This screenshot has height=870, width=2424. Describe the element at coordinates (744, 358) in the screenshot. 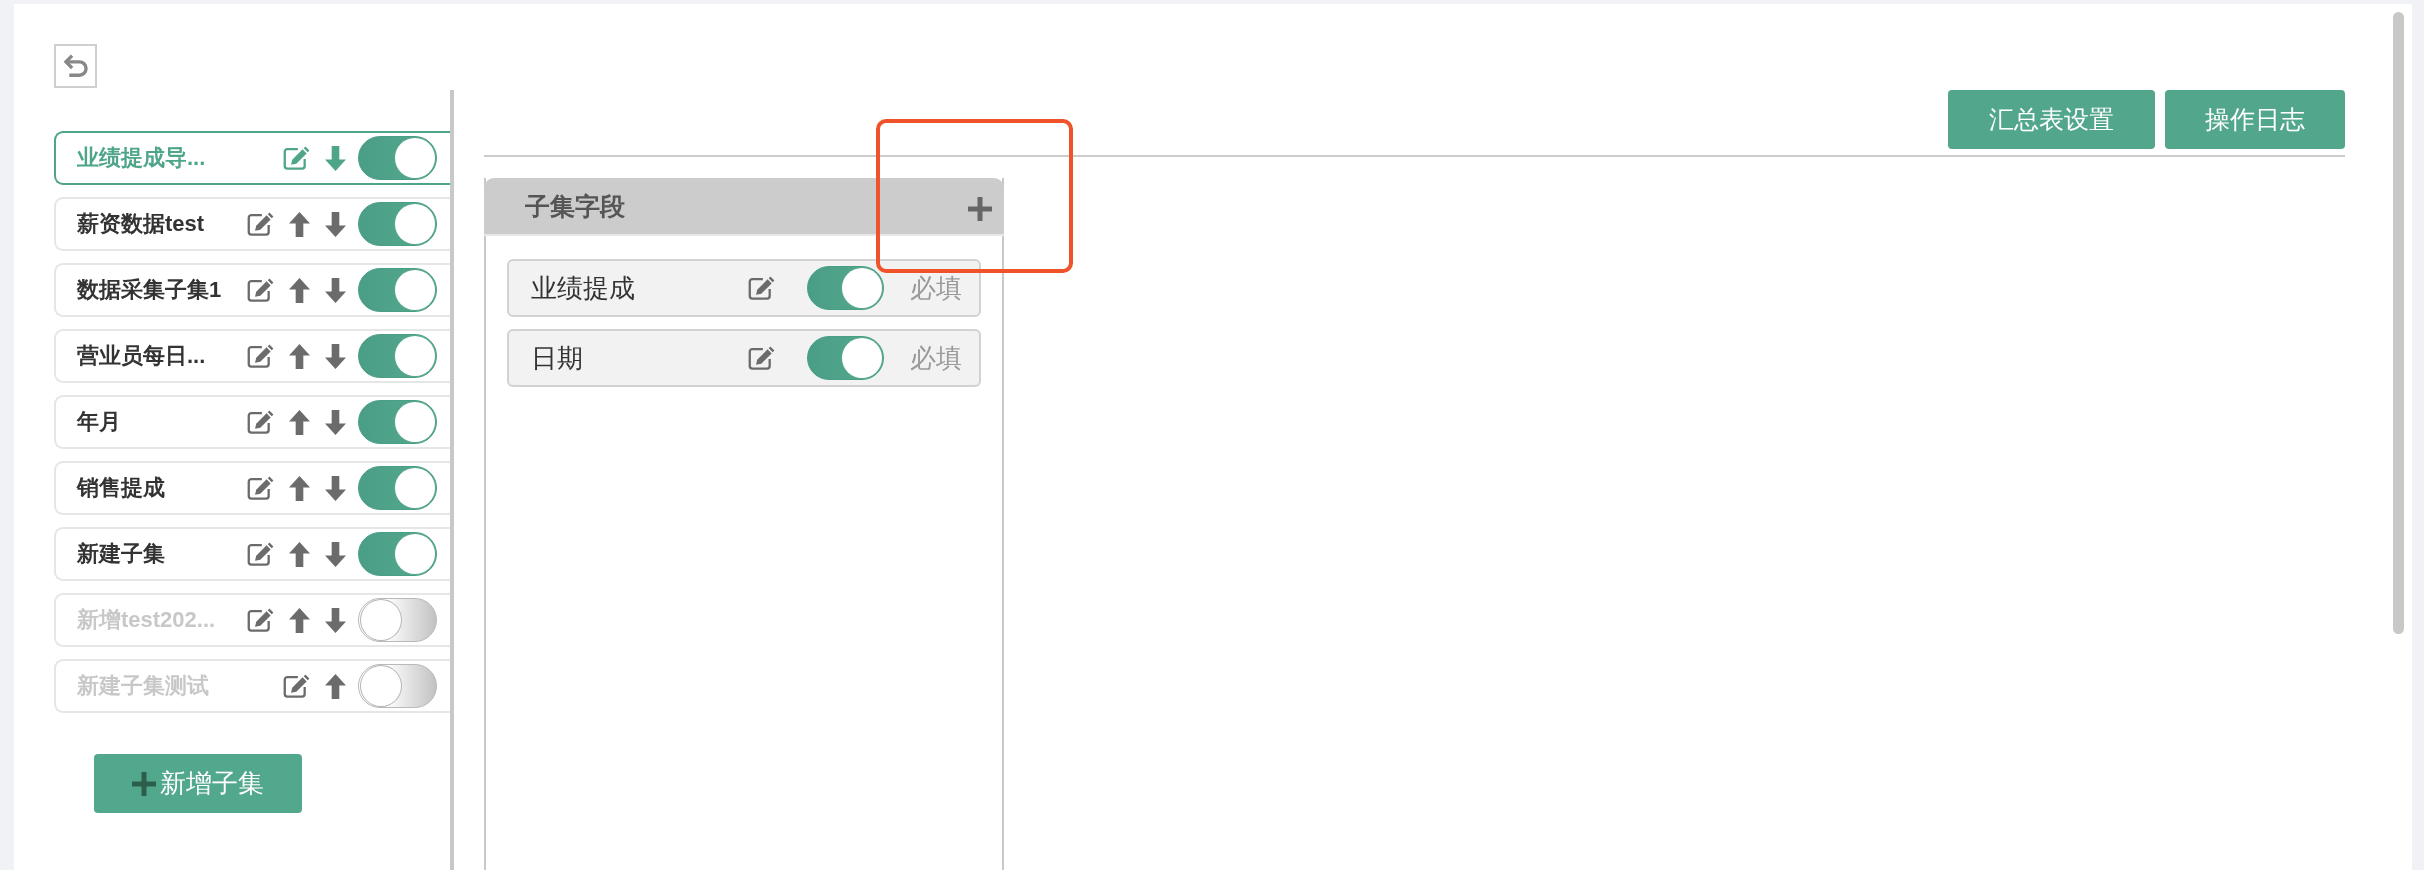

I see `field-item: 日期 必填` at that location.